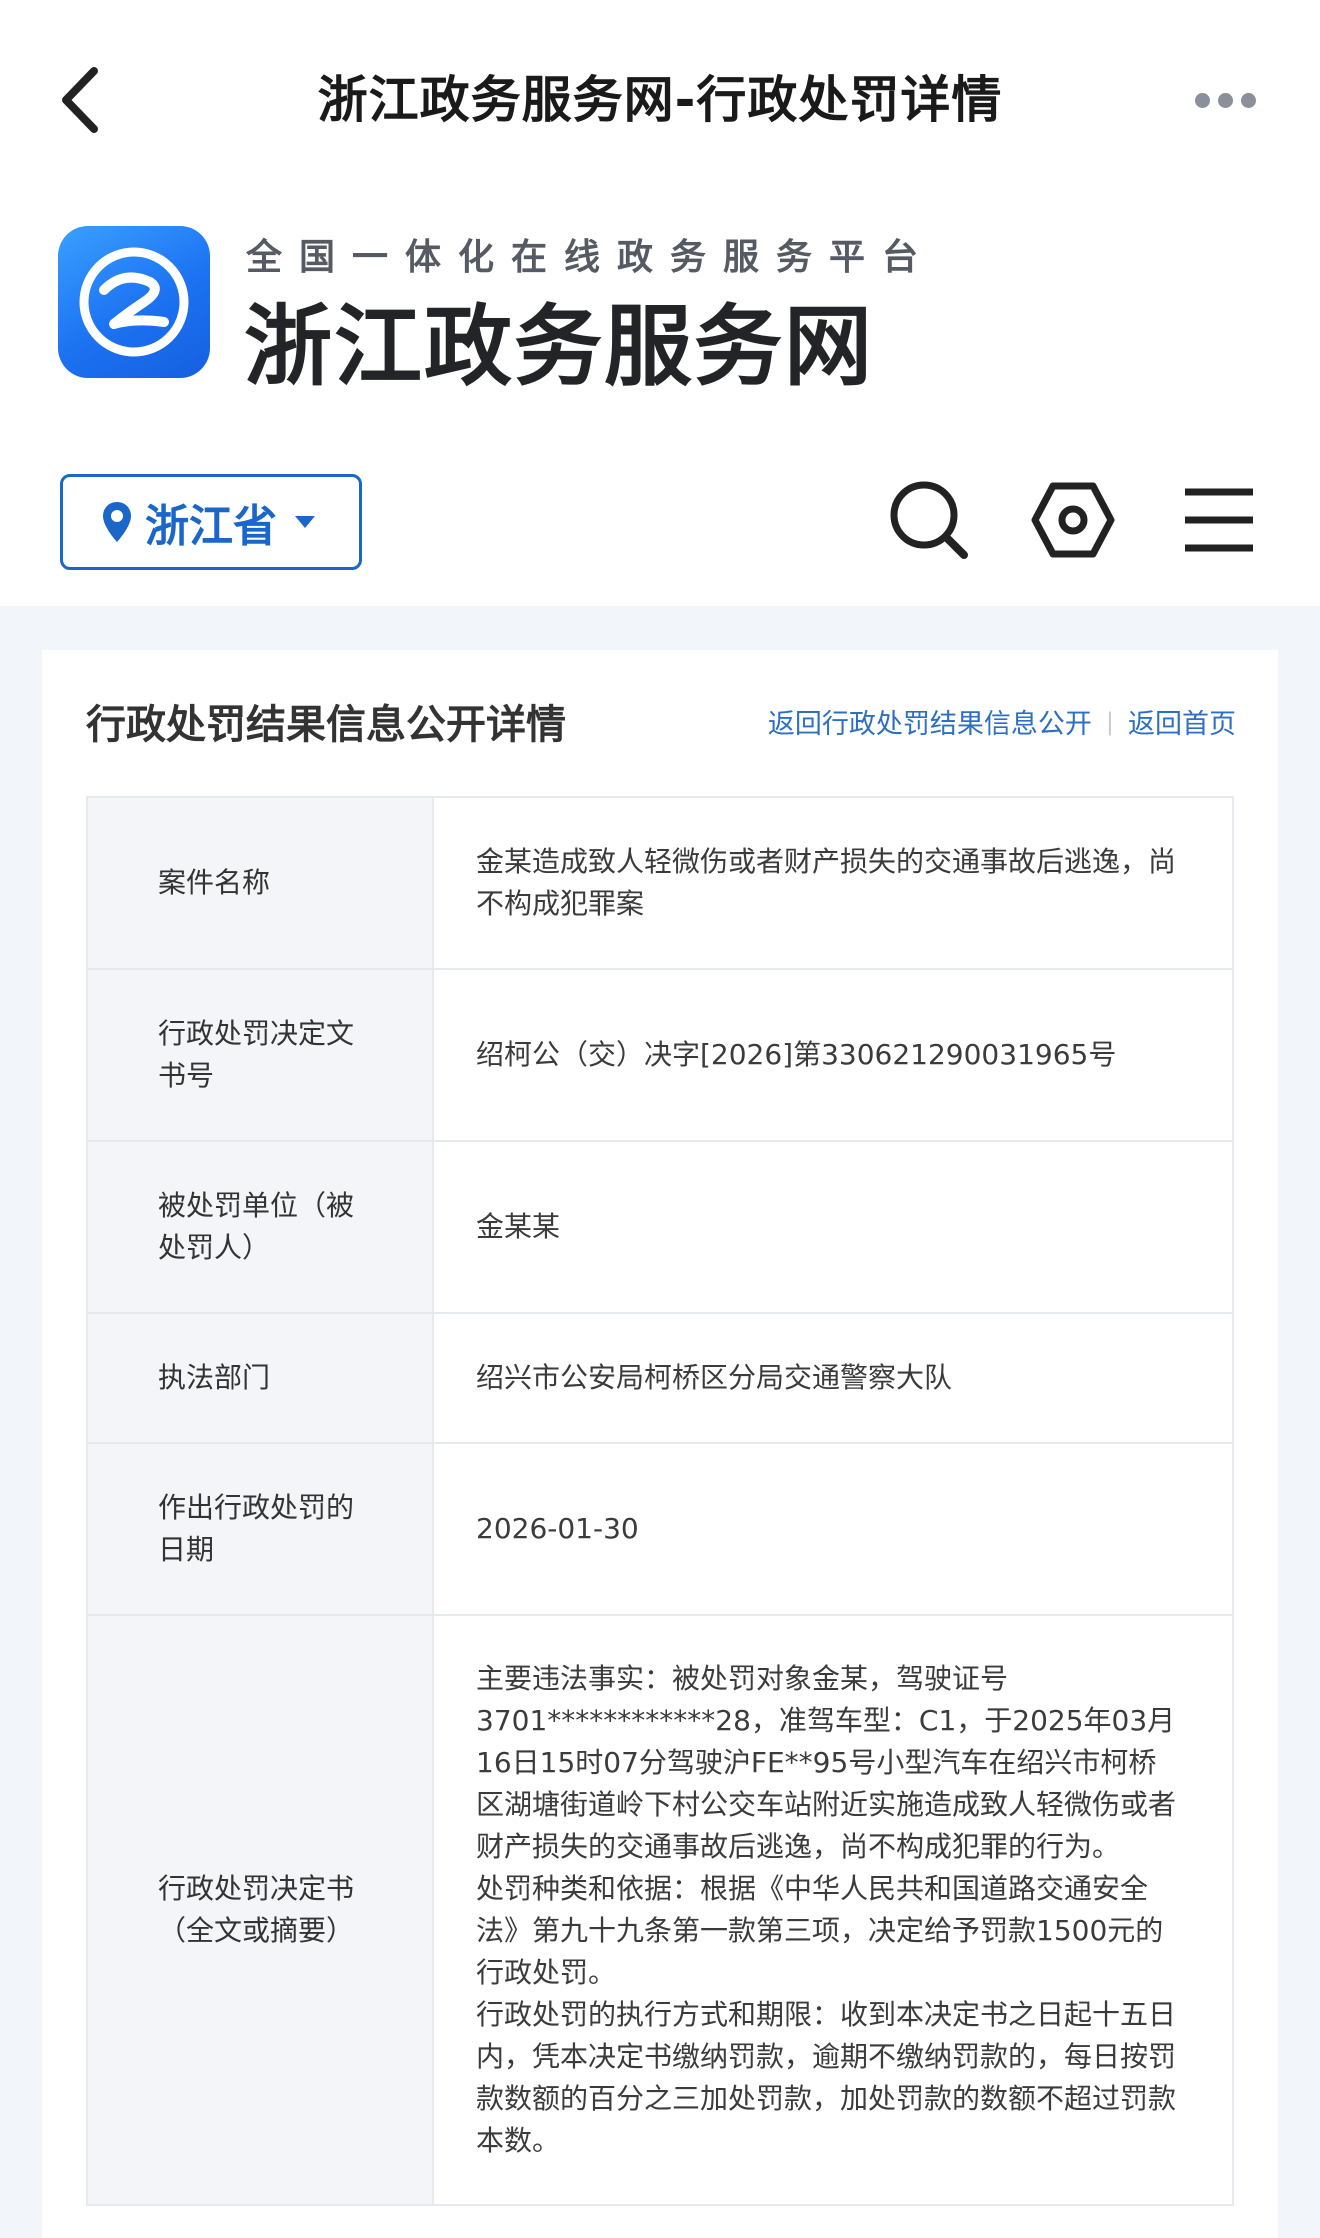 The image size is (1320, 2238). I want to click on row-value: 2026-01-30, so click(833, 1529).